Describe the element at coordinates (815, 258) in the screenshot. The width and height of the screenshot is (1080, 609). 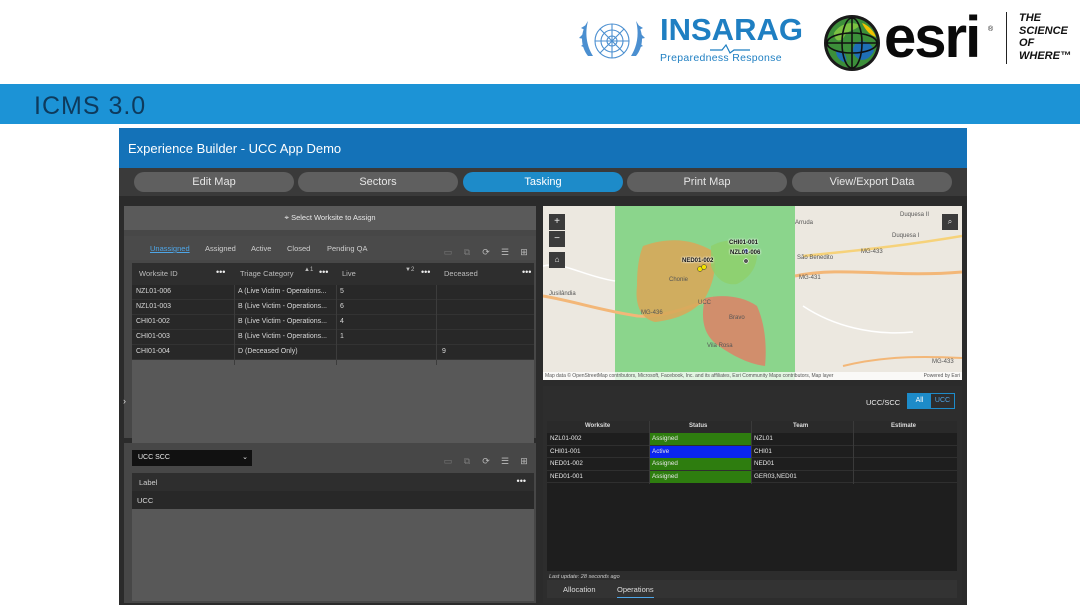
I see `map-label: São Benedito` at that location.